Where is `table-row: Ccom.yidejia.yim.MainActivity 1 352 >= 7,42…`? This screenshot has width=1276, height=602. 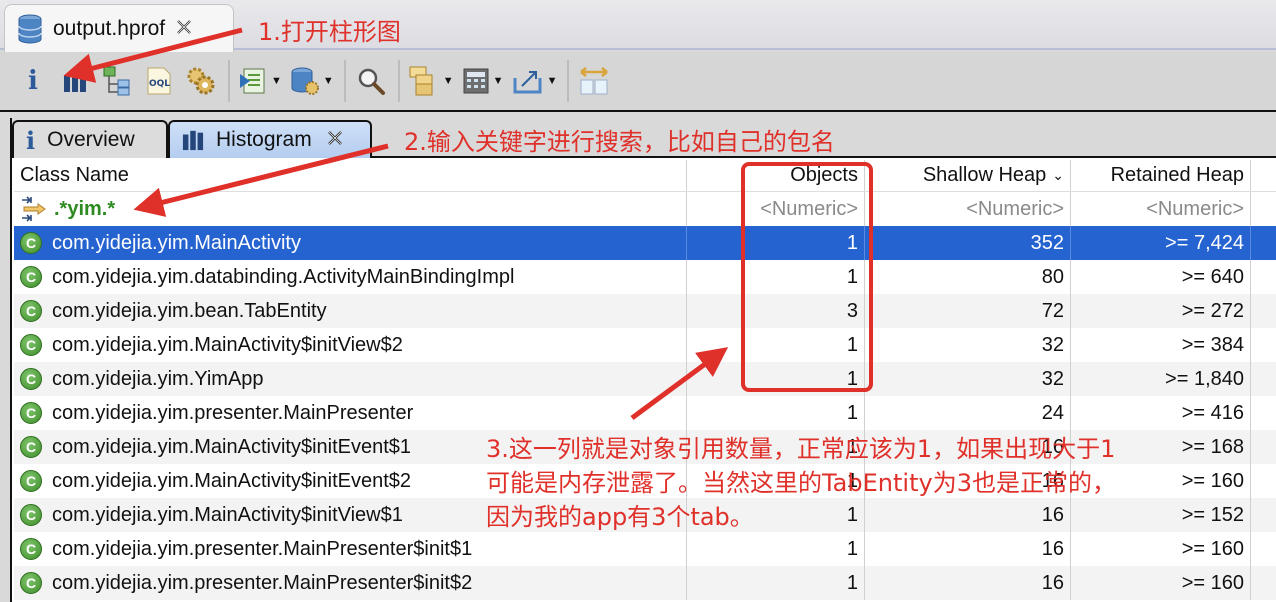
table-row: Ccom.yidejia.yim.MainActivity 1 352 >= 7,42… is located at coordinates (645, 243).